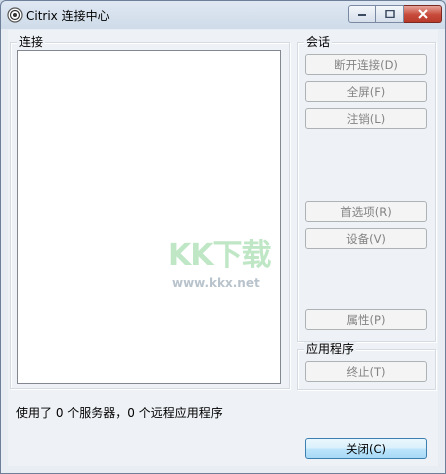 Image resolution: width=446 pixels, height=474 pixels. I want to click on maximize-icon, so click(389, 14).